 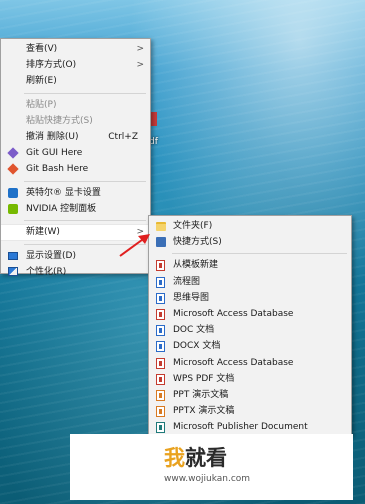 What do you see at coordinates (250, 346) in the screenshot?
I see `submenu-item-docx: DOCX 文档` at bounding box center [250, 346].